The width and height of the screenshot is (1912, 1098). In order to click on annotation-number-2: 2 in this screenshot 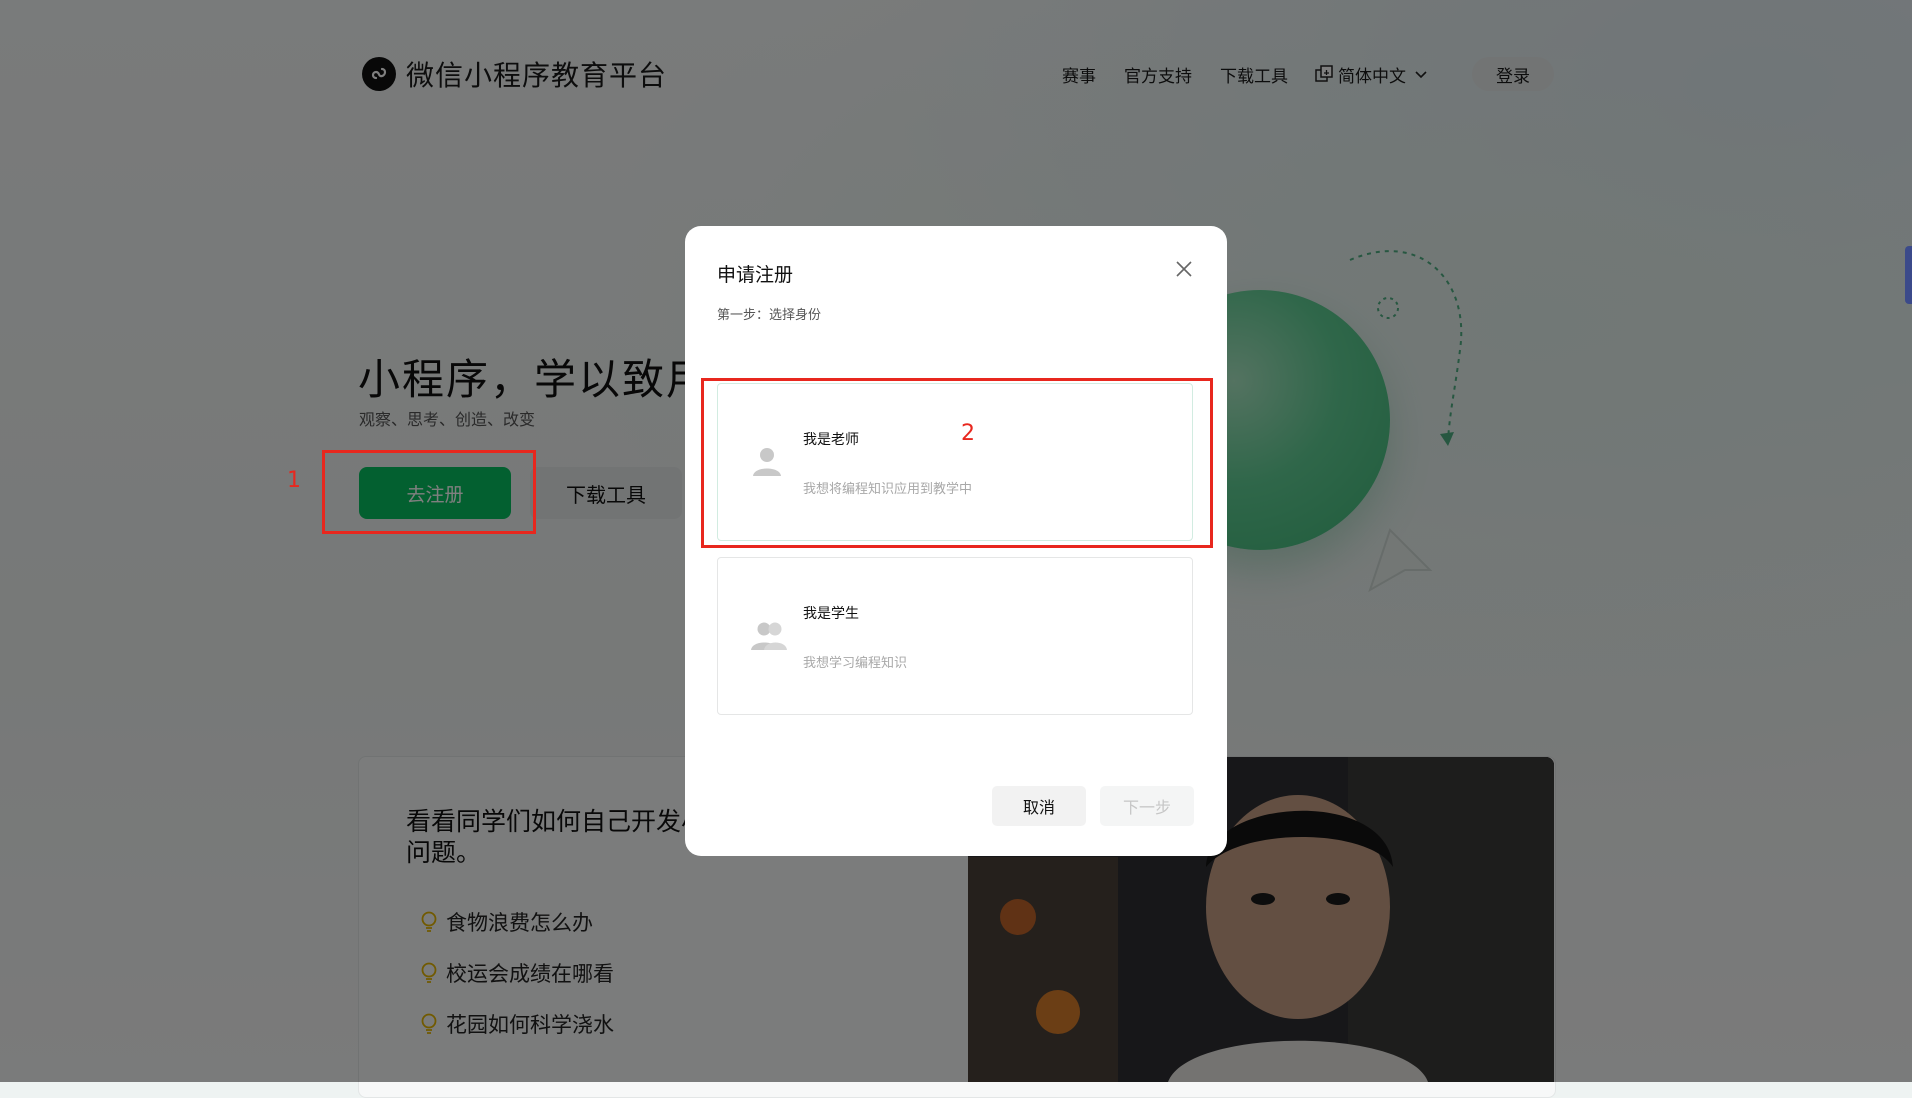, I will do `click(968, 433)`.